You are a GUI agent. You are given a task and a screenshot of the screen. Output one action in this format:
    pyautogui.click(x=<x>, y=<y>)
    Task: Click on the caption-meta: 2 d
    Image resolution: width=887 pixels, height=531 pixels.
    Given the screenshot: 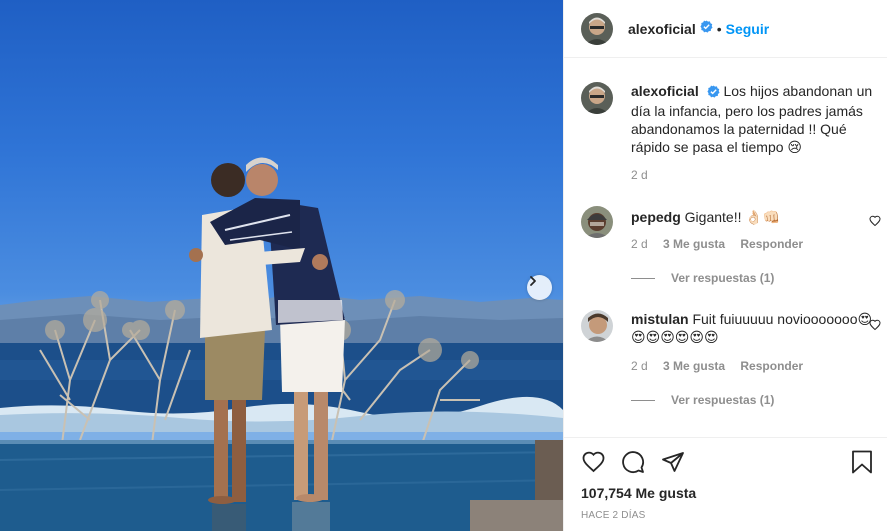 What is the action you would take?
    pyautogui.click(x=645, y=175)
    